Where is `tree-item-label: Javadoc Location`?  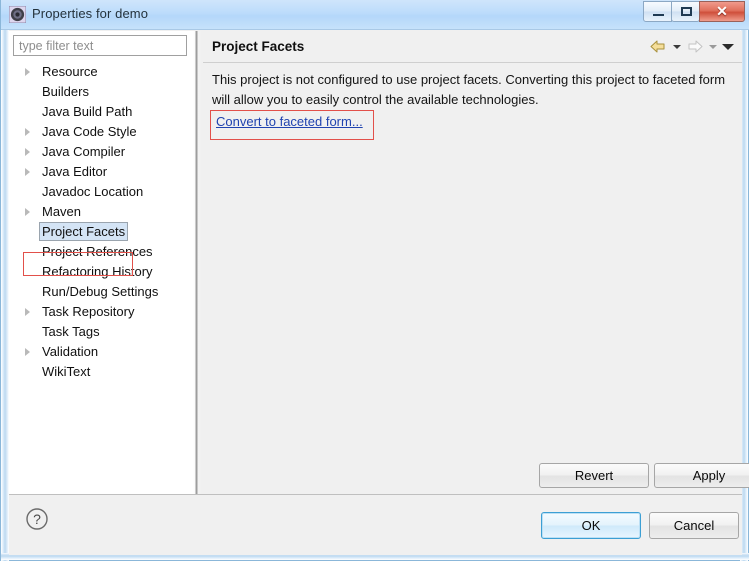 tree-item-label: Javadoc Location is located at coordinates (93, 191).